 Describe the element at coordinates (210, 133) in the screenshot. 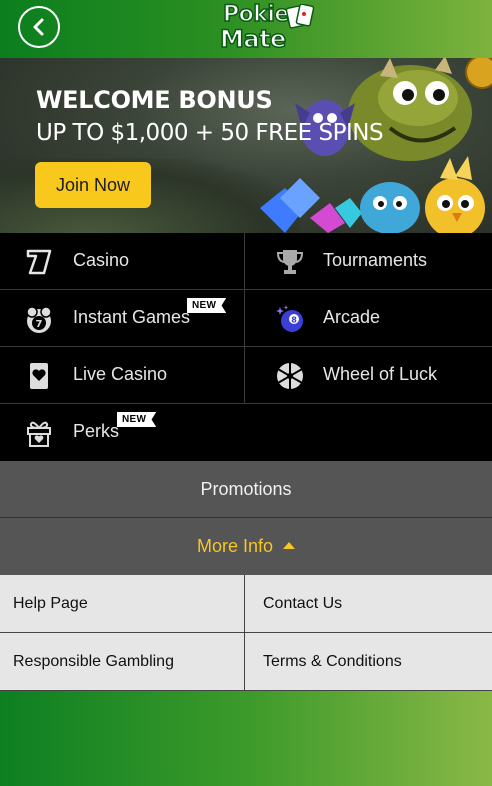

I see `banner-subtitle: UP TO $1,000 + 50 FREE SPINS` at that location.